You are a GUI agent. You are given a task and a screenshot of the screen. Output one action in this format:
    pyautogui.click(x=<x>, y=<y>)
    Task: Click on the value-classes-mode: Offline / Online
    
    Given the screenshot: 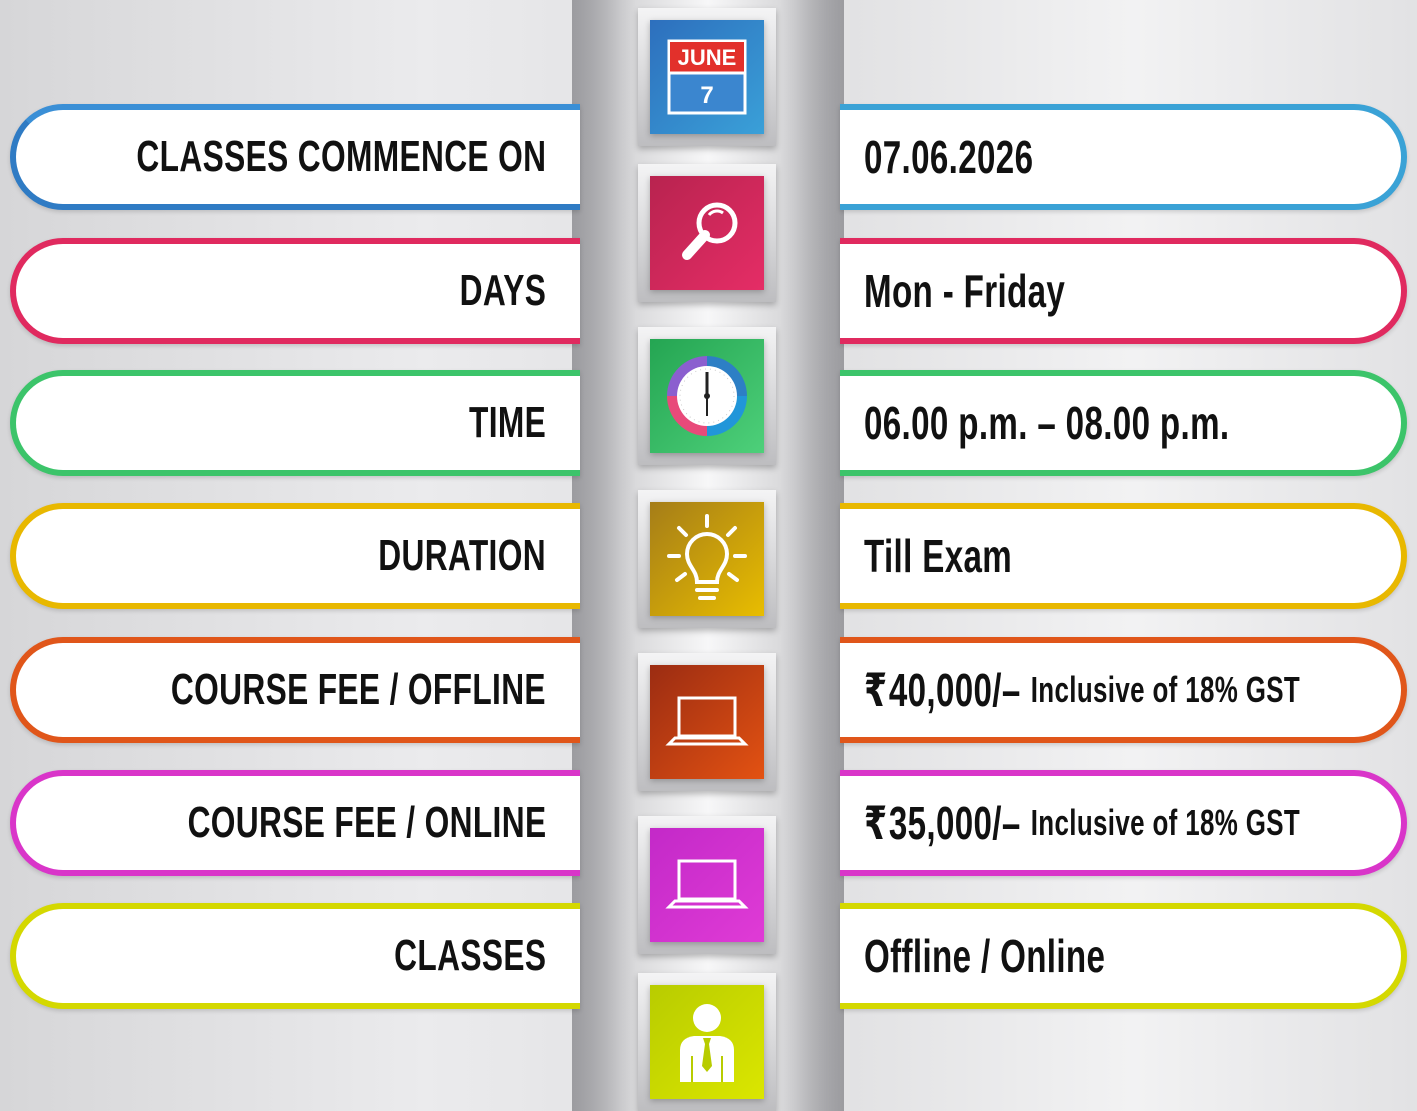 What is the action you would take?
    pyautogui.click(x=985, y=956)
    